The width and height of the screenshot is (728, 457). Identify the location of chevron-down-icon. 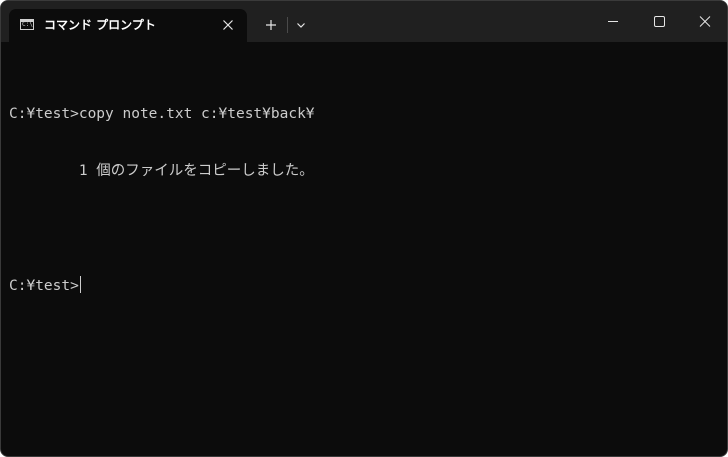
(301, 25).